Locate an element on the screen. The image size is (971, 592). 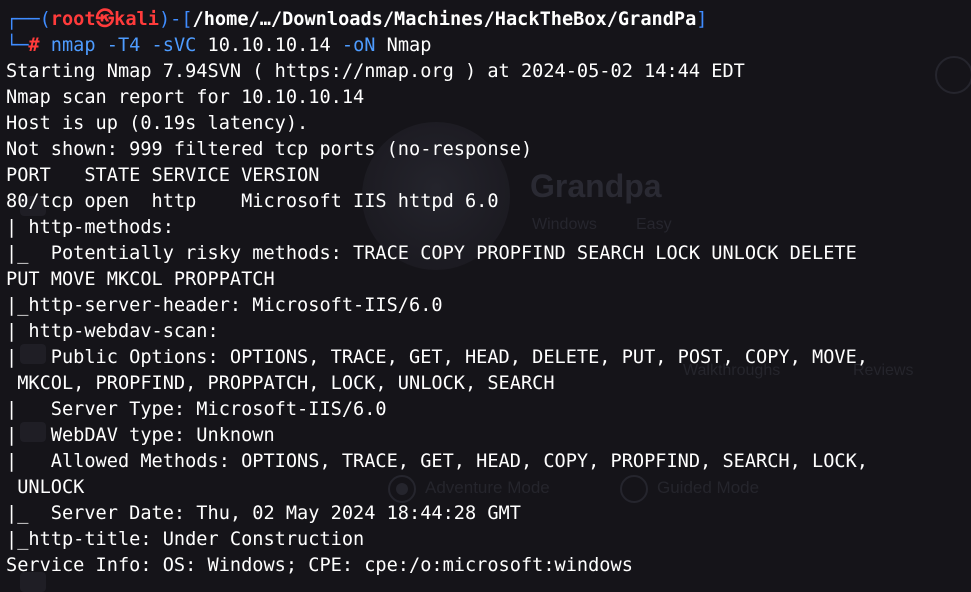
output-line: | http-methods: is located at coordinates (90, 227).